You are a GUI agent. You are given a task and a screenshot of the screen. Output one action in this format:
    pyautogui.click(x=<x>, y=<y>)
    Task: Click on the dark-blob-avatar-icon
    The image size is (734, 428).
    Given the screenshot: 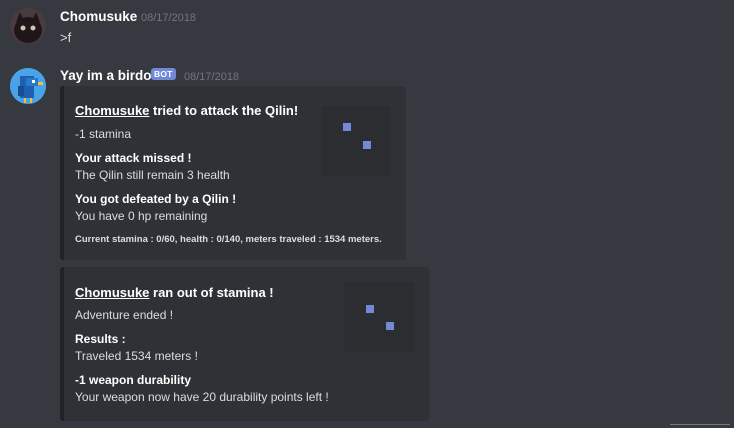 What is the action you would take?
    pyautogui.click(x=28, y=26)
    